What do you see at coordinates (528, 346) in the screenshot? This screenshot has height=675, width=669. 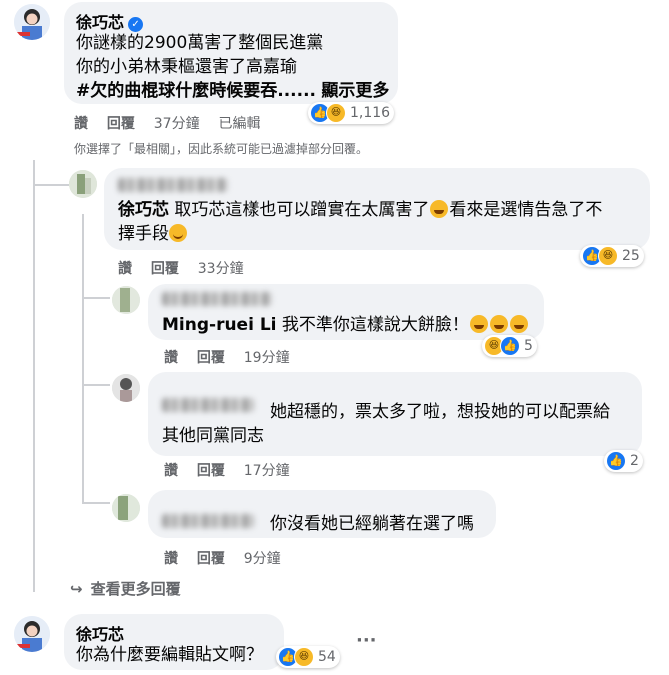 I see `reaction-count: 5` at bounding box center [528, 346].